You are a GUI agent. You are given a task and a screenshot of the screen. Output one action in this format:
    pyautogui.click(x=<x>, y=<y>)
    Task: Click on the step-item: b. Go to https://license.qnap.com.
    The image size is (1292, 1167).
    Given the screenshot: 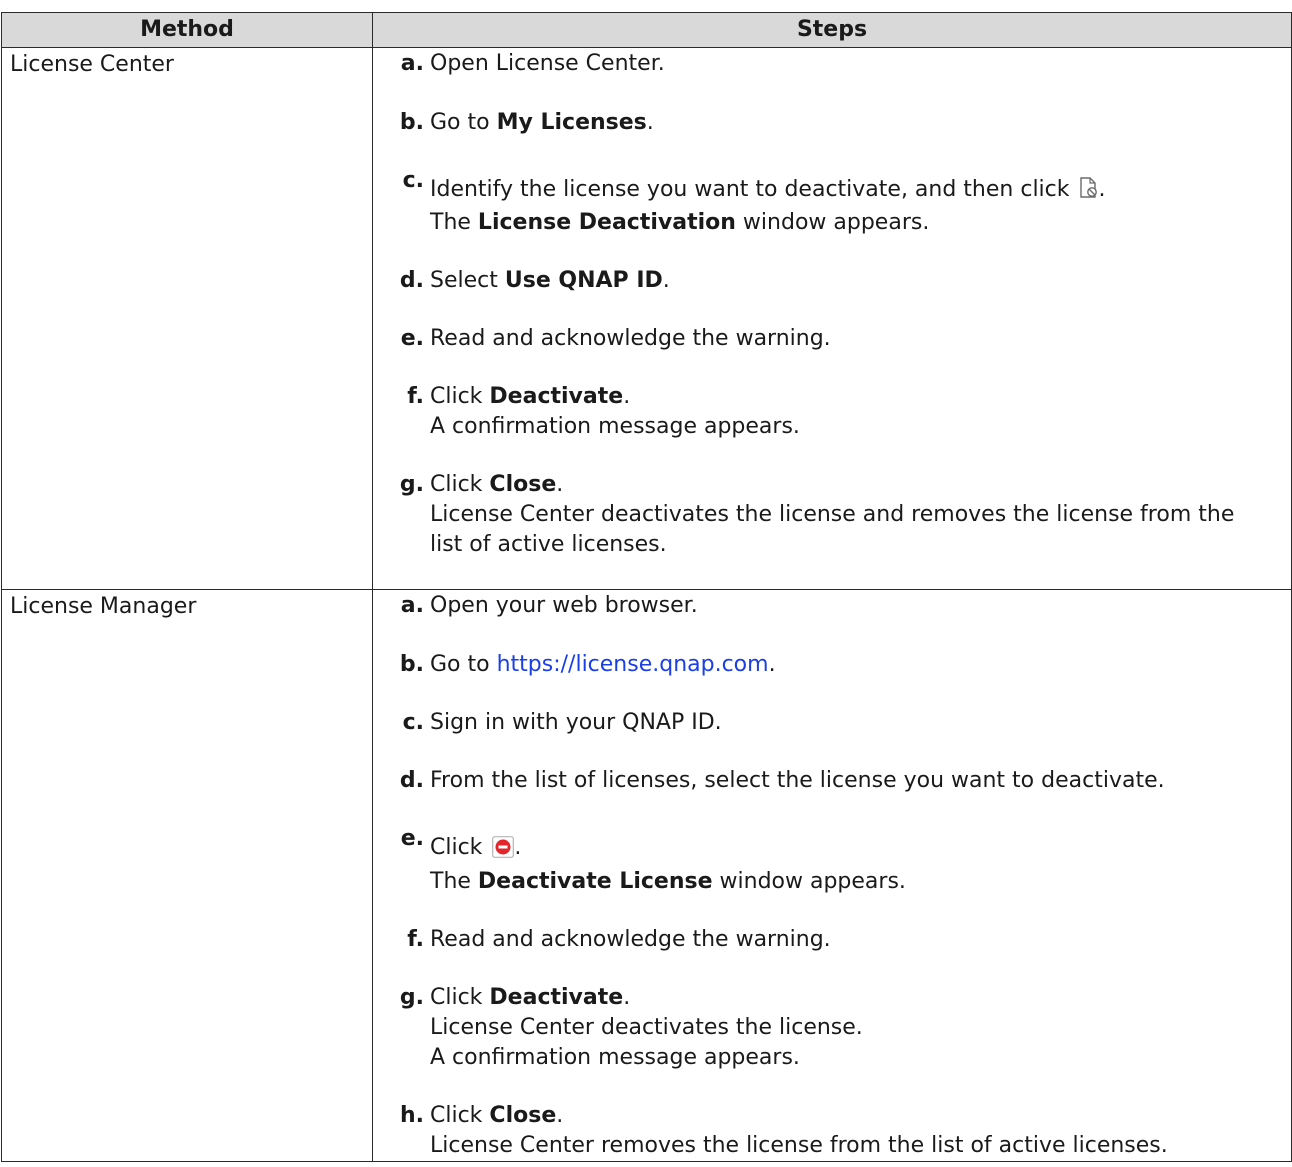 What is the action you would take?
    pyautogui.click(x=829, y=665)
    